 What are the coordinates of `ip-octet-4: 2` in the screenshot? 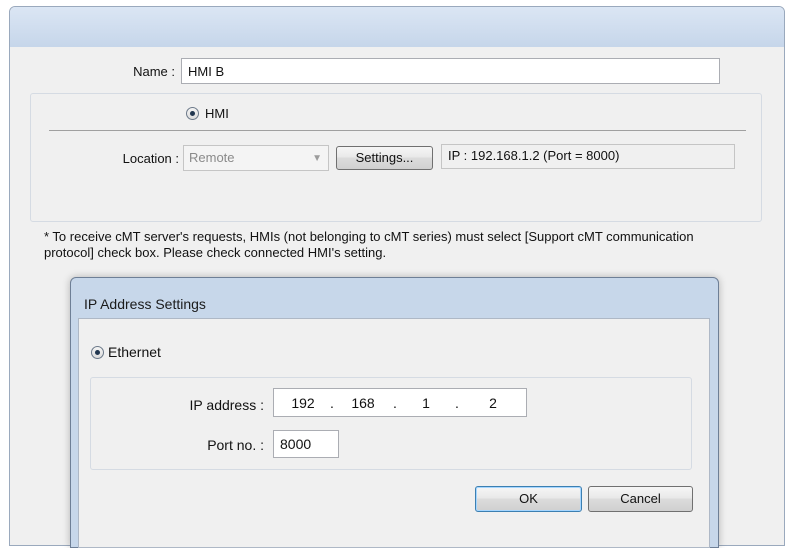 It's located at (493, 403).